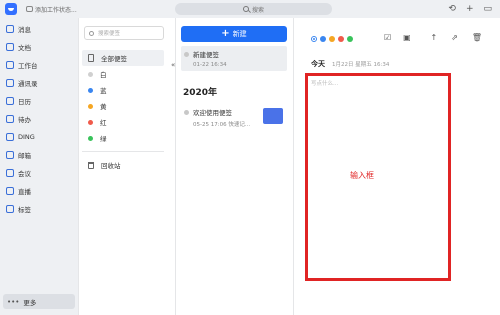 The width and height of the screenshot is (500, 315). I want to click on nav-label: 待办, so click(24, 120).